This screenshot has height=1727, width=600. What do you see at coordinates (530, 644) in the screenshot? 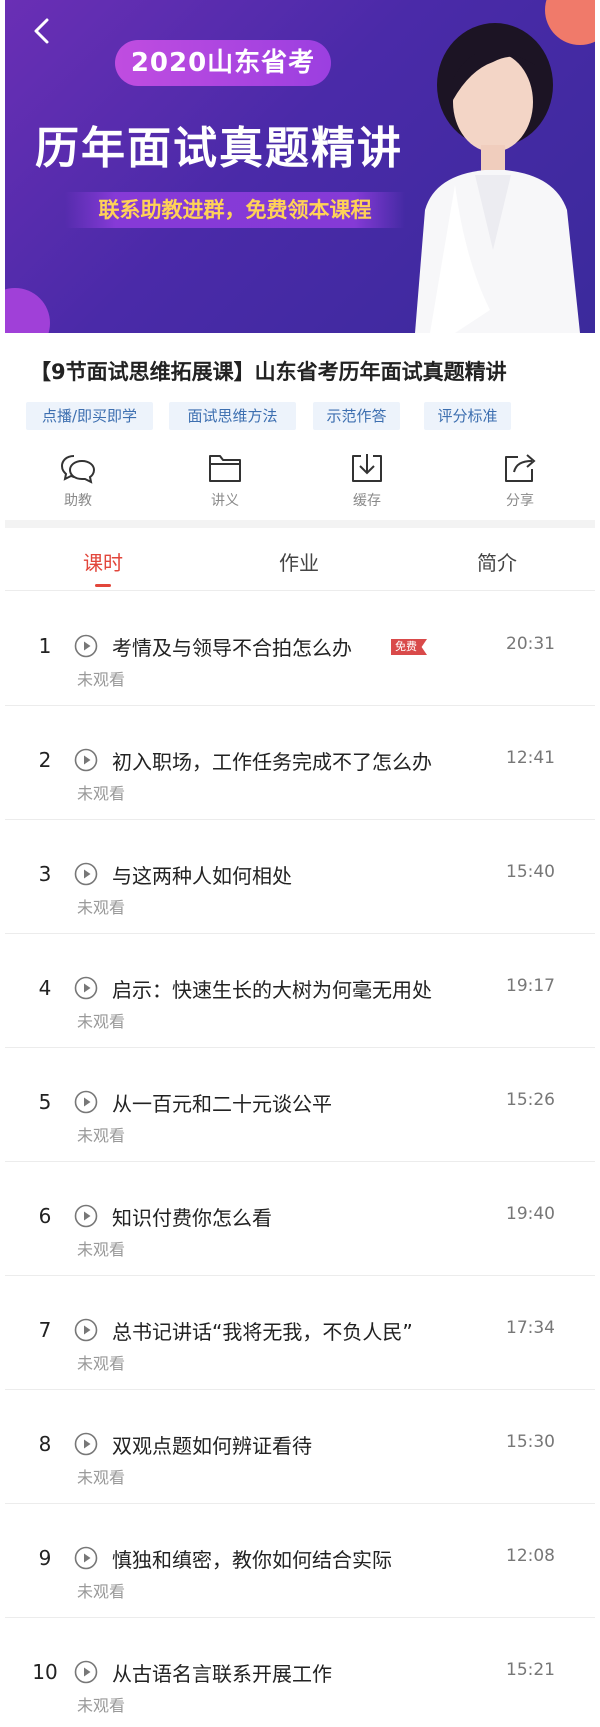
I see `lesson-duration: 20:31` at bounding box center [530, 644].